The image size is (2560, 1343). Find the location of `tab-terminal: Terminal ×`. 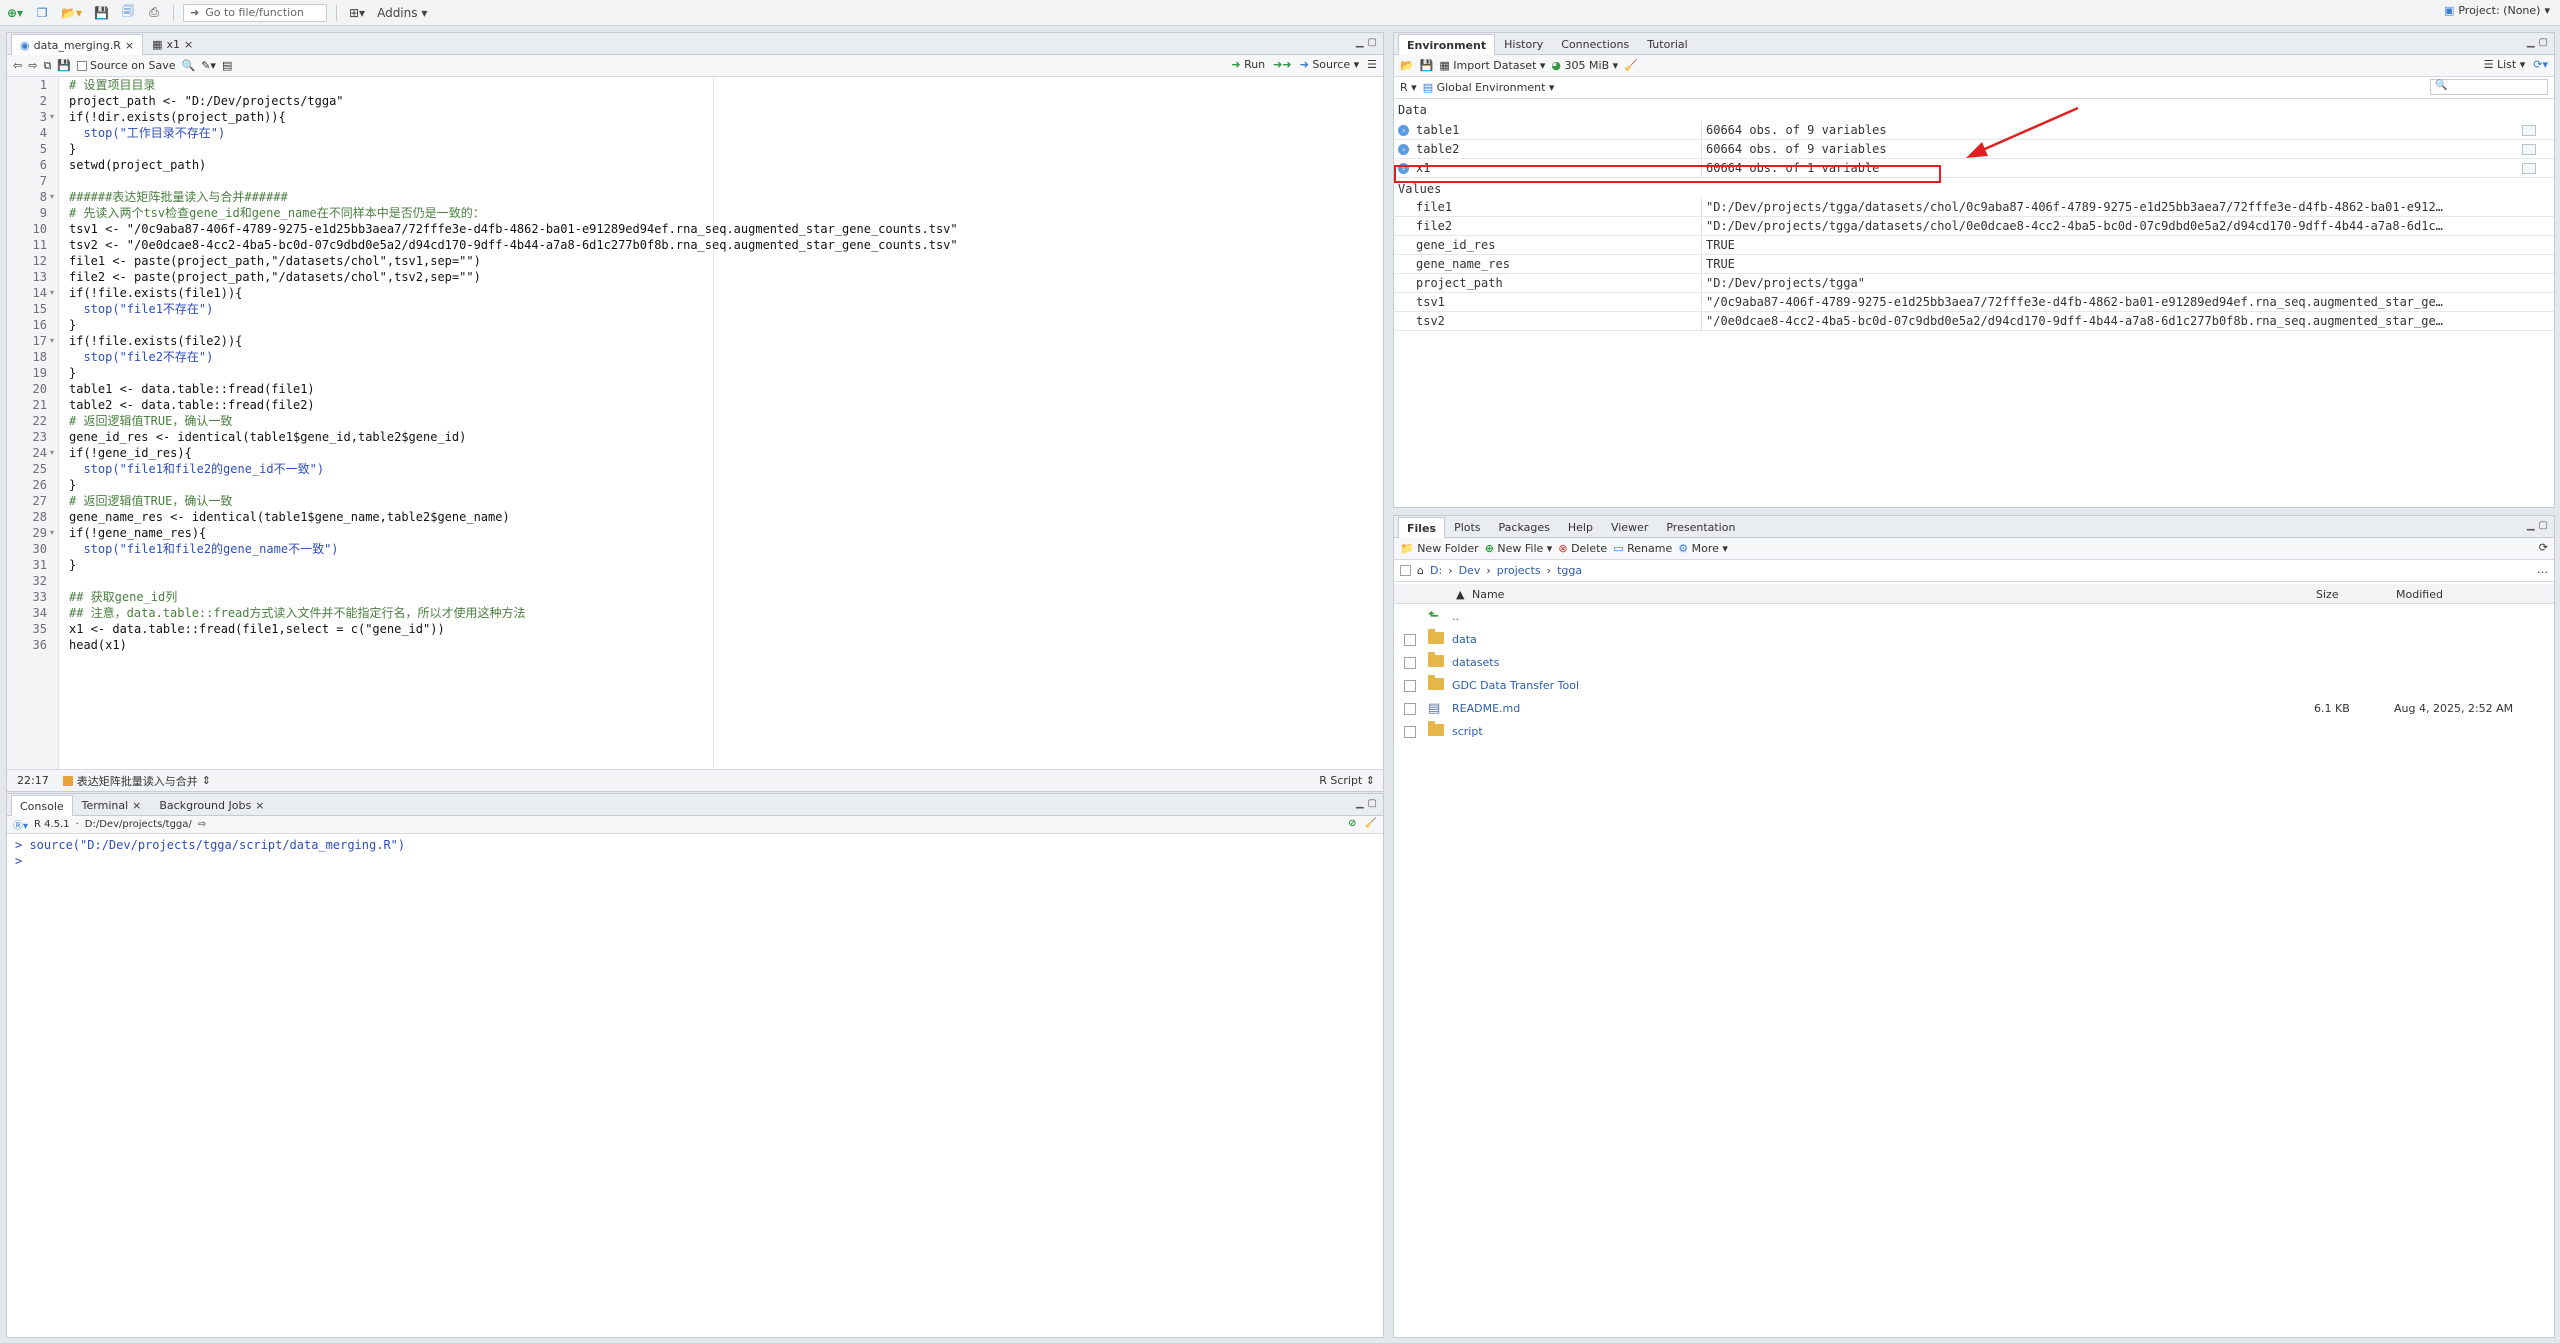

tab-terminal: Terminal × is located at coordinates (112, 805).